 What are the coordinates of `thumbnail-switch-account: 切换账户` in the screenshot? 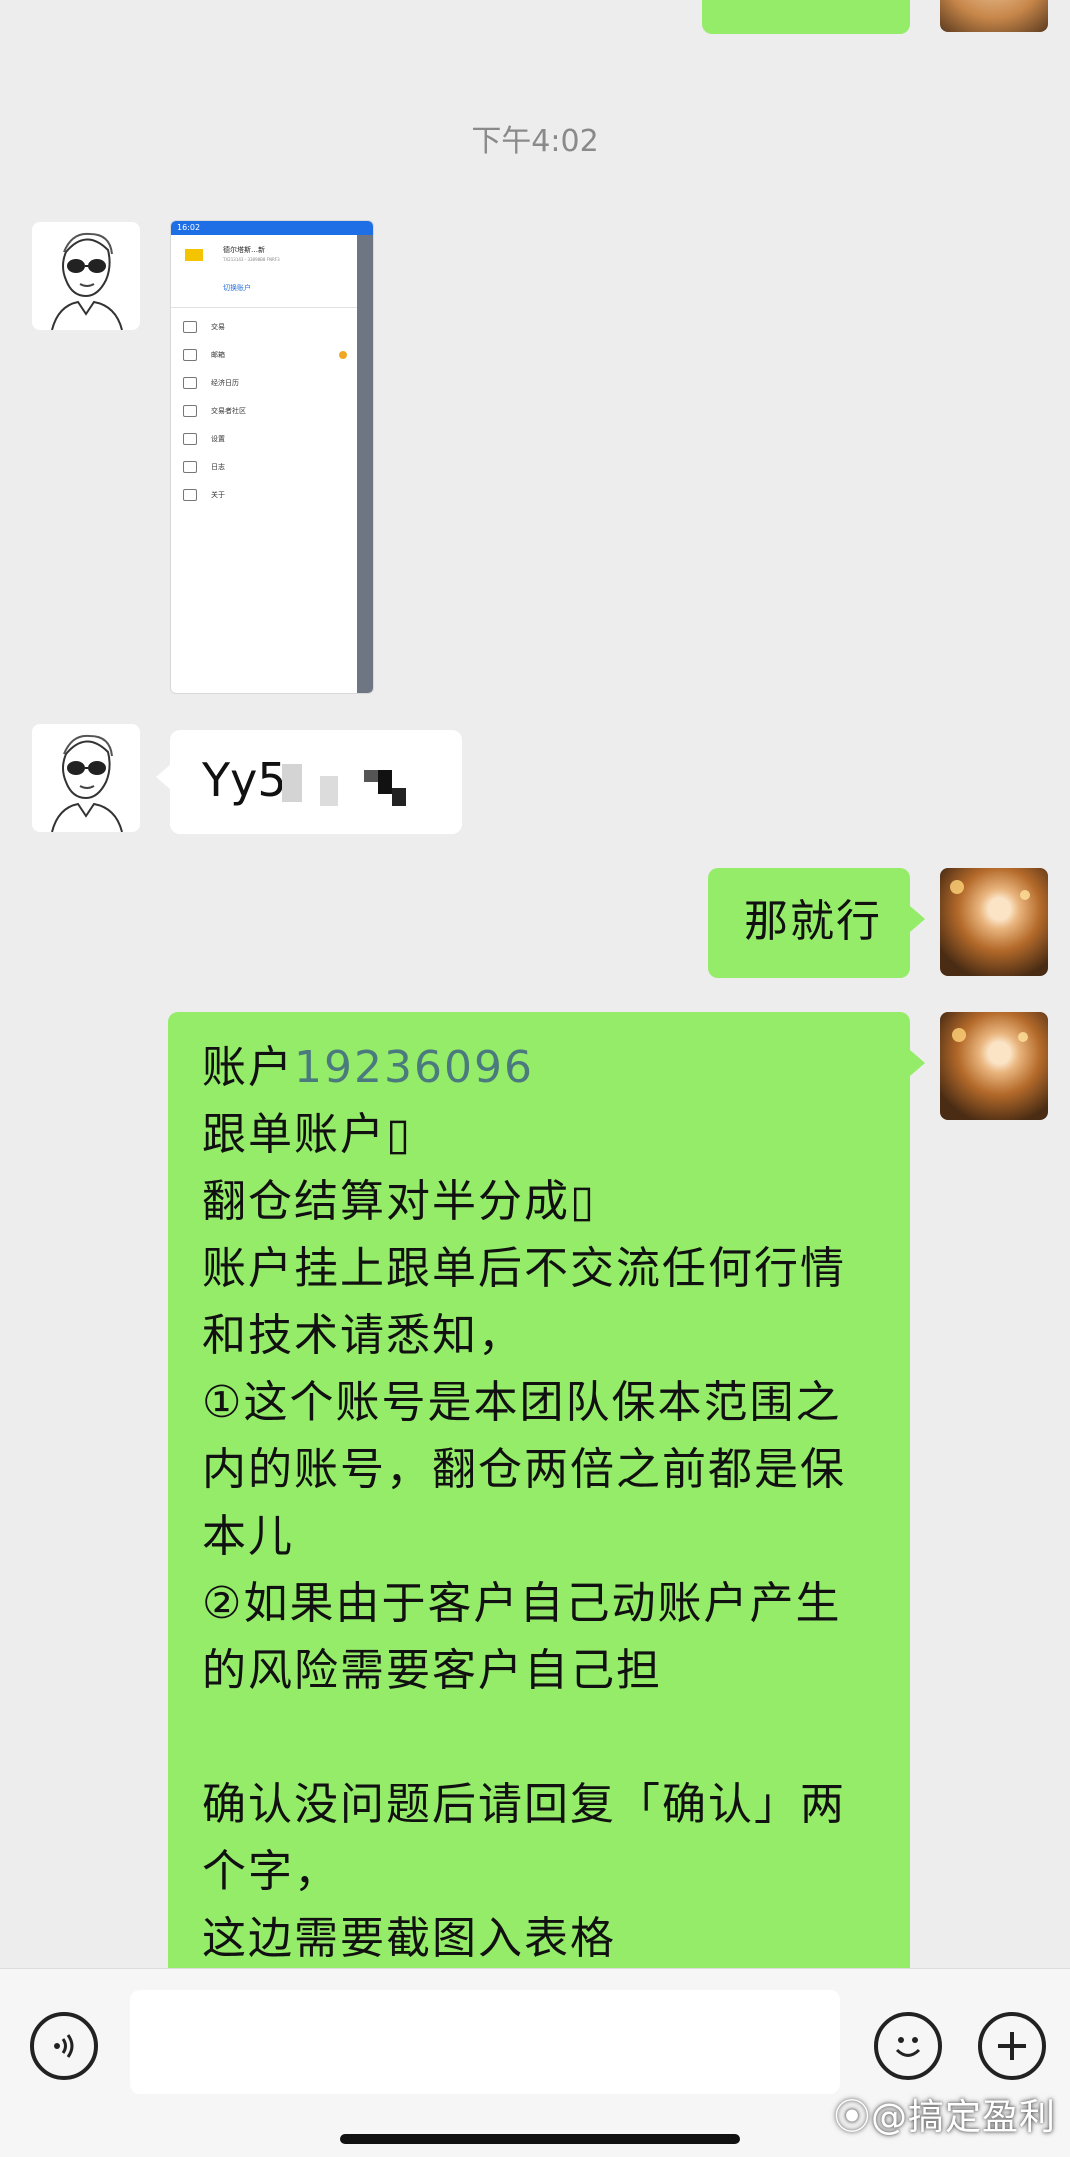 It's located at (237, 288).